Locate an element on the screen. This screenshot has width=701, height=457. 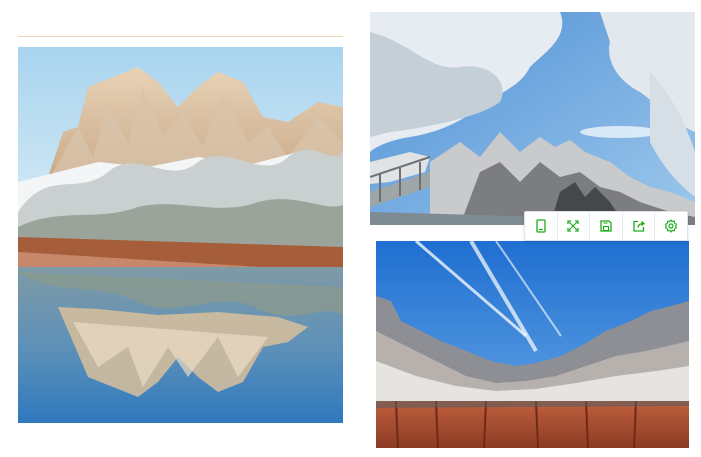
save-icon is located at coordinates (606, 226).